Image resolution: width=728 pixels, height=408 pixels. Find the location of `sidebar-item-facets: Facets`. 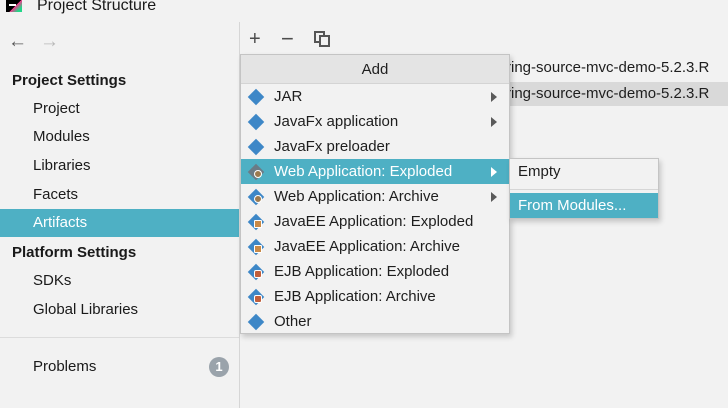

sidebar-item-facets: Facets is located at coordinates (119, 195).